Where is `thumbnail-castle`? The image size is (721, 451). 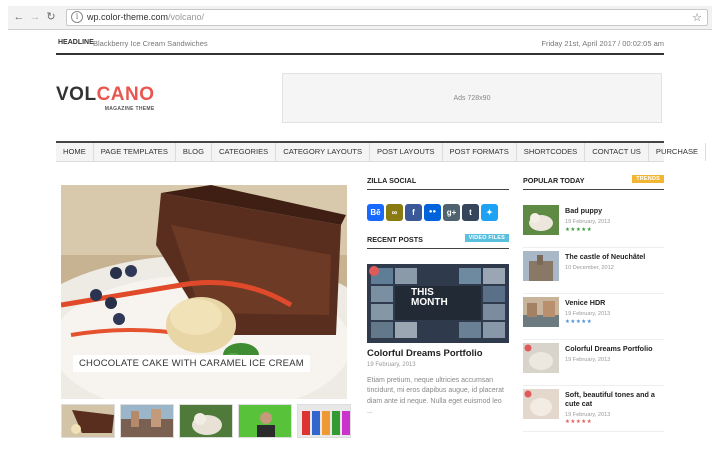 thumbnail-castle is located at coordinates (541, 266).